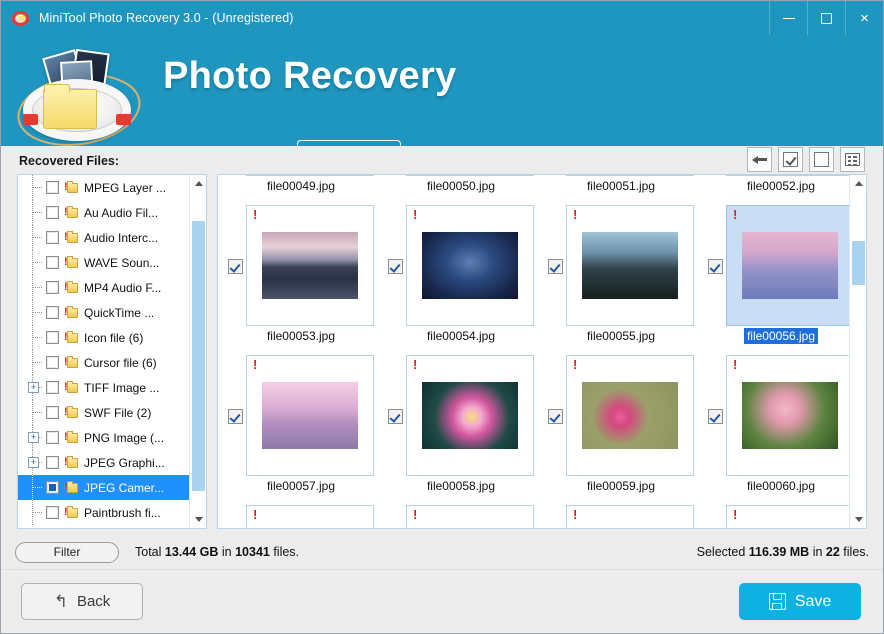  I want to click on deselect-all-button, so click(821, 159).